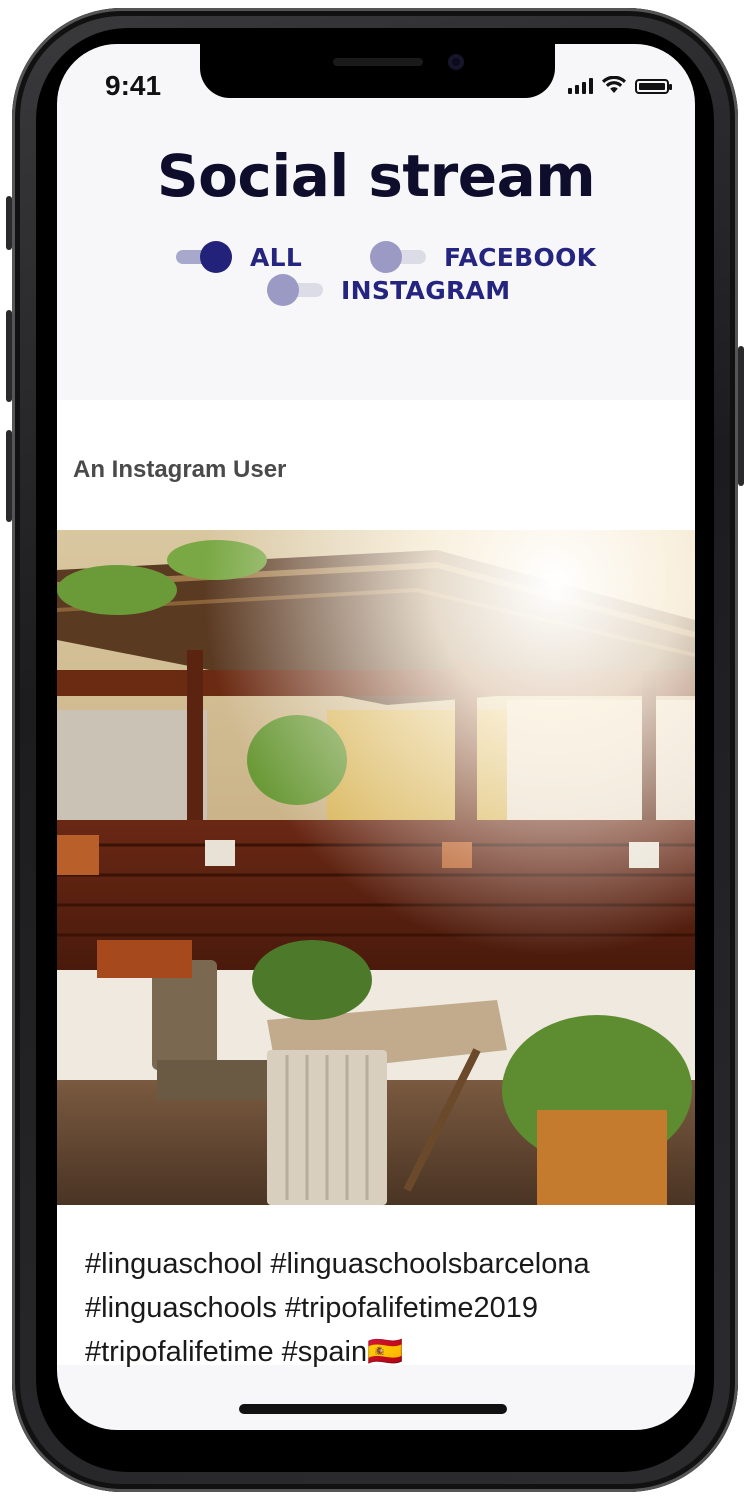  I want to click on battery-icon, so click(653, 86).